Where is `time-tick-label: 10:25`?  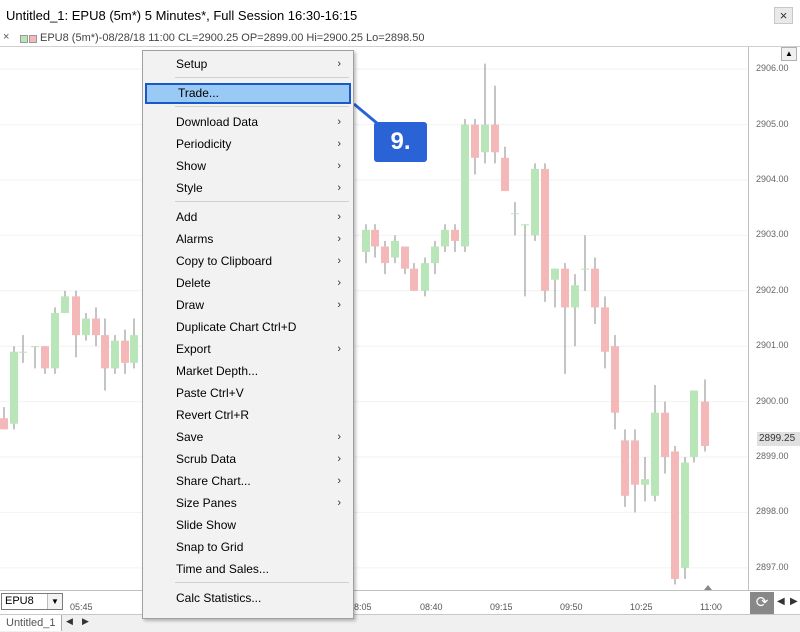
time-tick-label: 10:25 is located at coordinates (641, 607).